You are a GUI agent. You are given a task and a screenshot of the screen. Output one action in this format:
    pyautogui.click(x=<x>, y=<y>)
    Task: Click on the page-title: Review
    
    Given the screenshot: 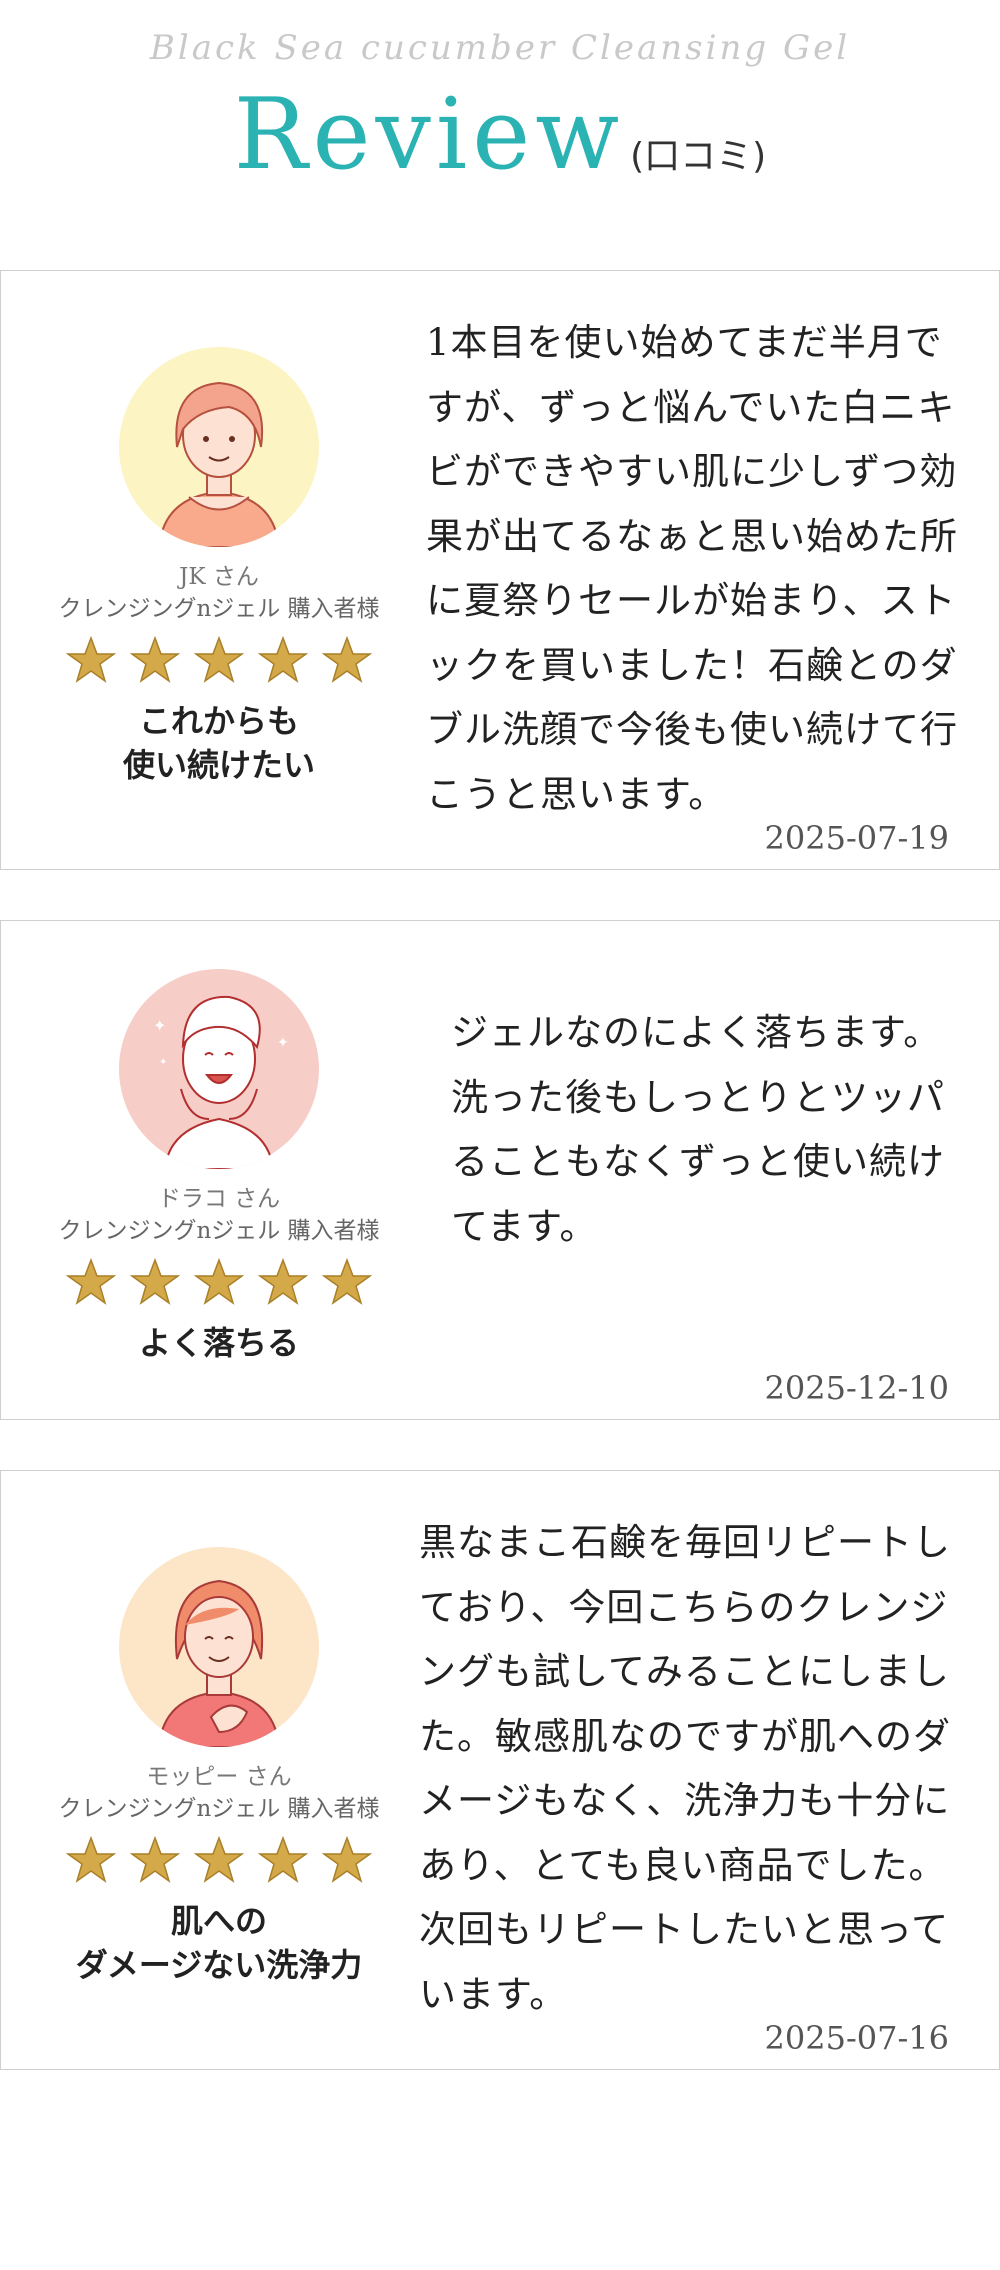 What is the action you would take?
    pyautogui.click(x=429, y=135)
    